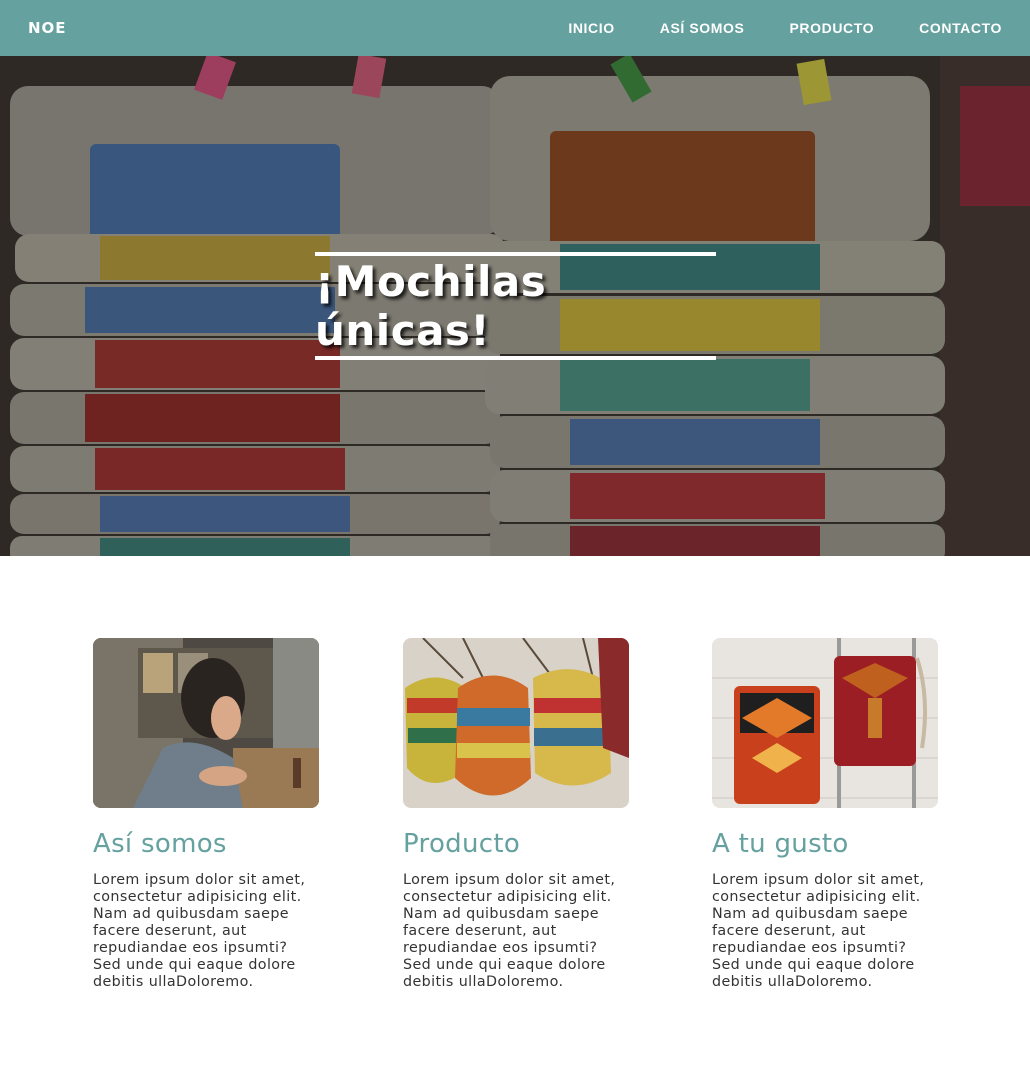 The image size is (1030, 1090). I want to click on nav-link-contacto: CONTACTO, so click(960, 28).